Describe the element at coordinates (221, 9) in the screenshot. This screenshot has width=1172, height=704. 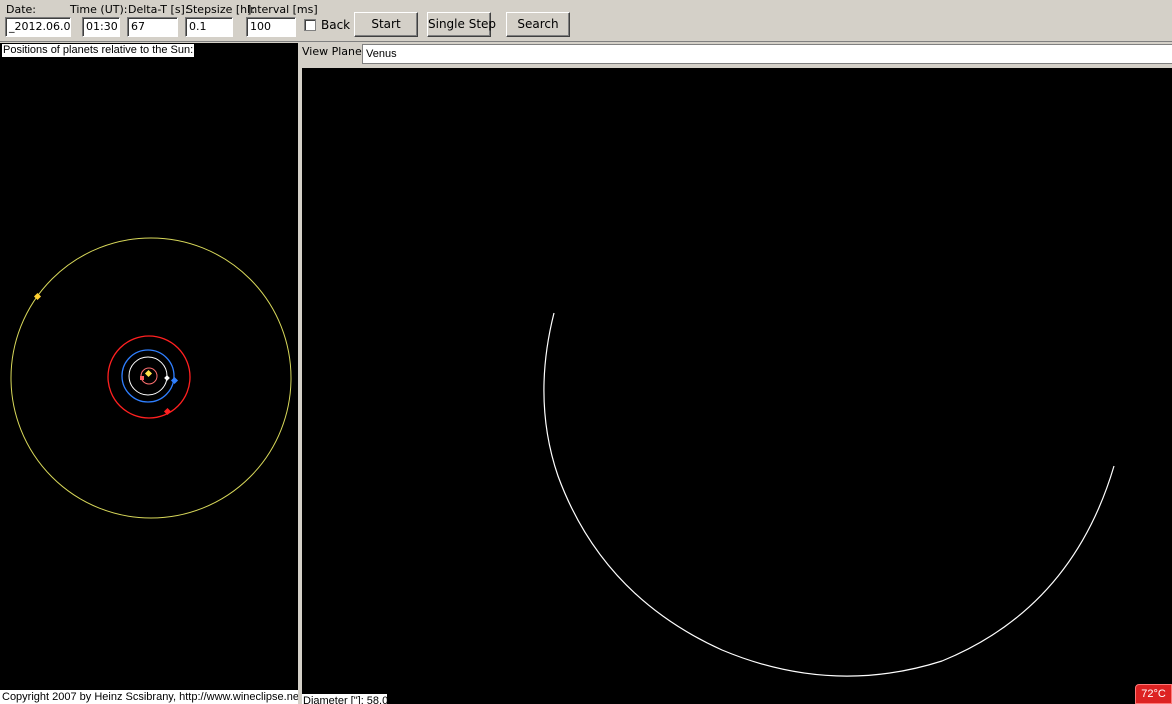
I see `stepsize-label: Stepsize [h]:` at that location.